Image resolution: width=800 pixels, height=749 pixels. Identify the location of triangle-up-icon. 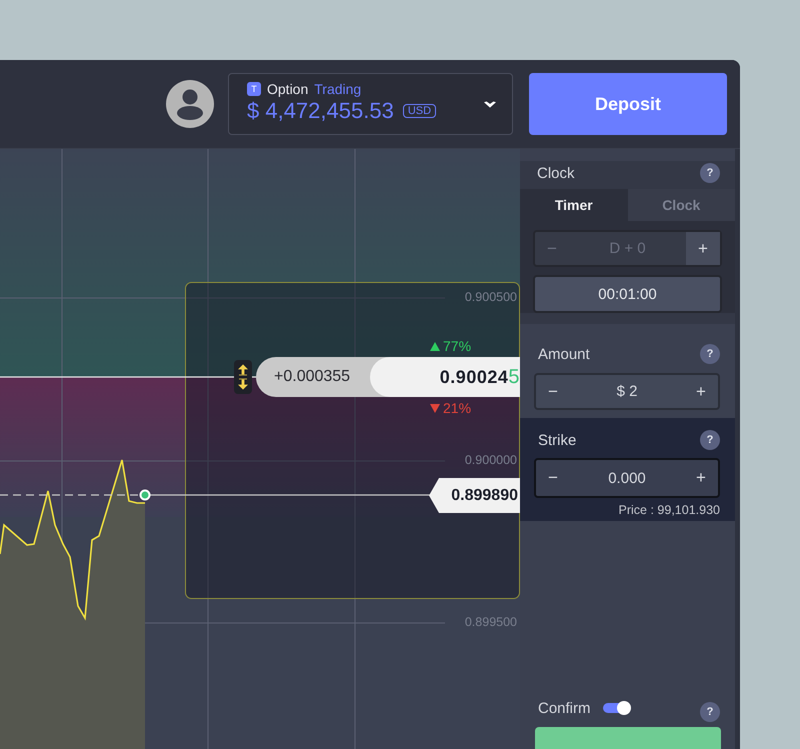
(435, 346).